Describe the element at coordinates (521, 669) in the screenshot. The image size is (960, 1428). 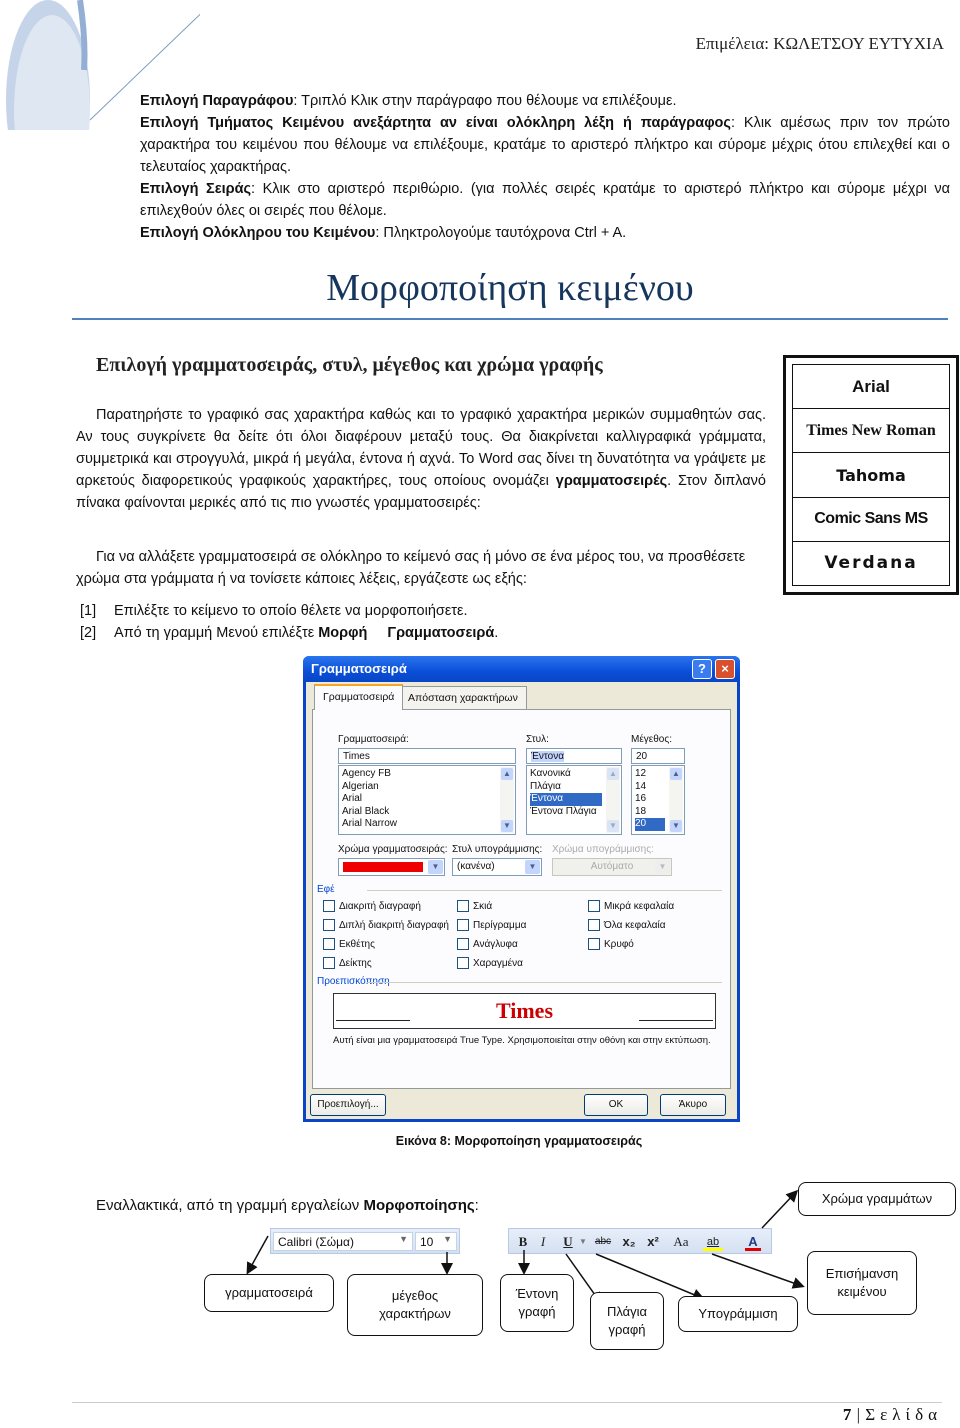
I see `dialog-titlebar: Γραμματοσειρά ? ×` at that location.